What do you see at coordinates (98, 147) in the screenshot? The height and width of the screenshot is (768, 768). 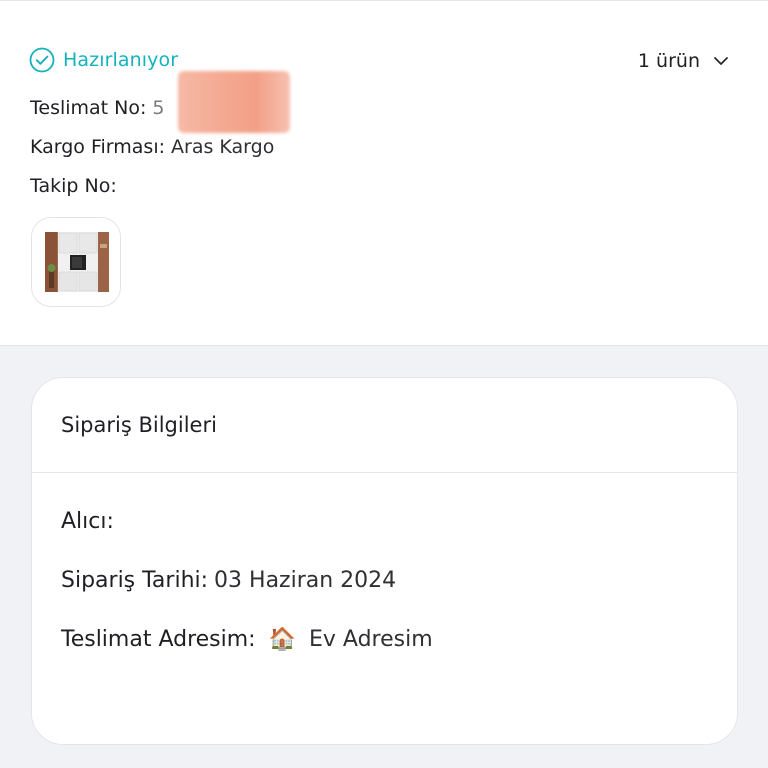 I see `cargo-company-label: Kargo Firması:` at bounding box center [98, 147].